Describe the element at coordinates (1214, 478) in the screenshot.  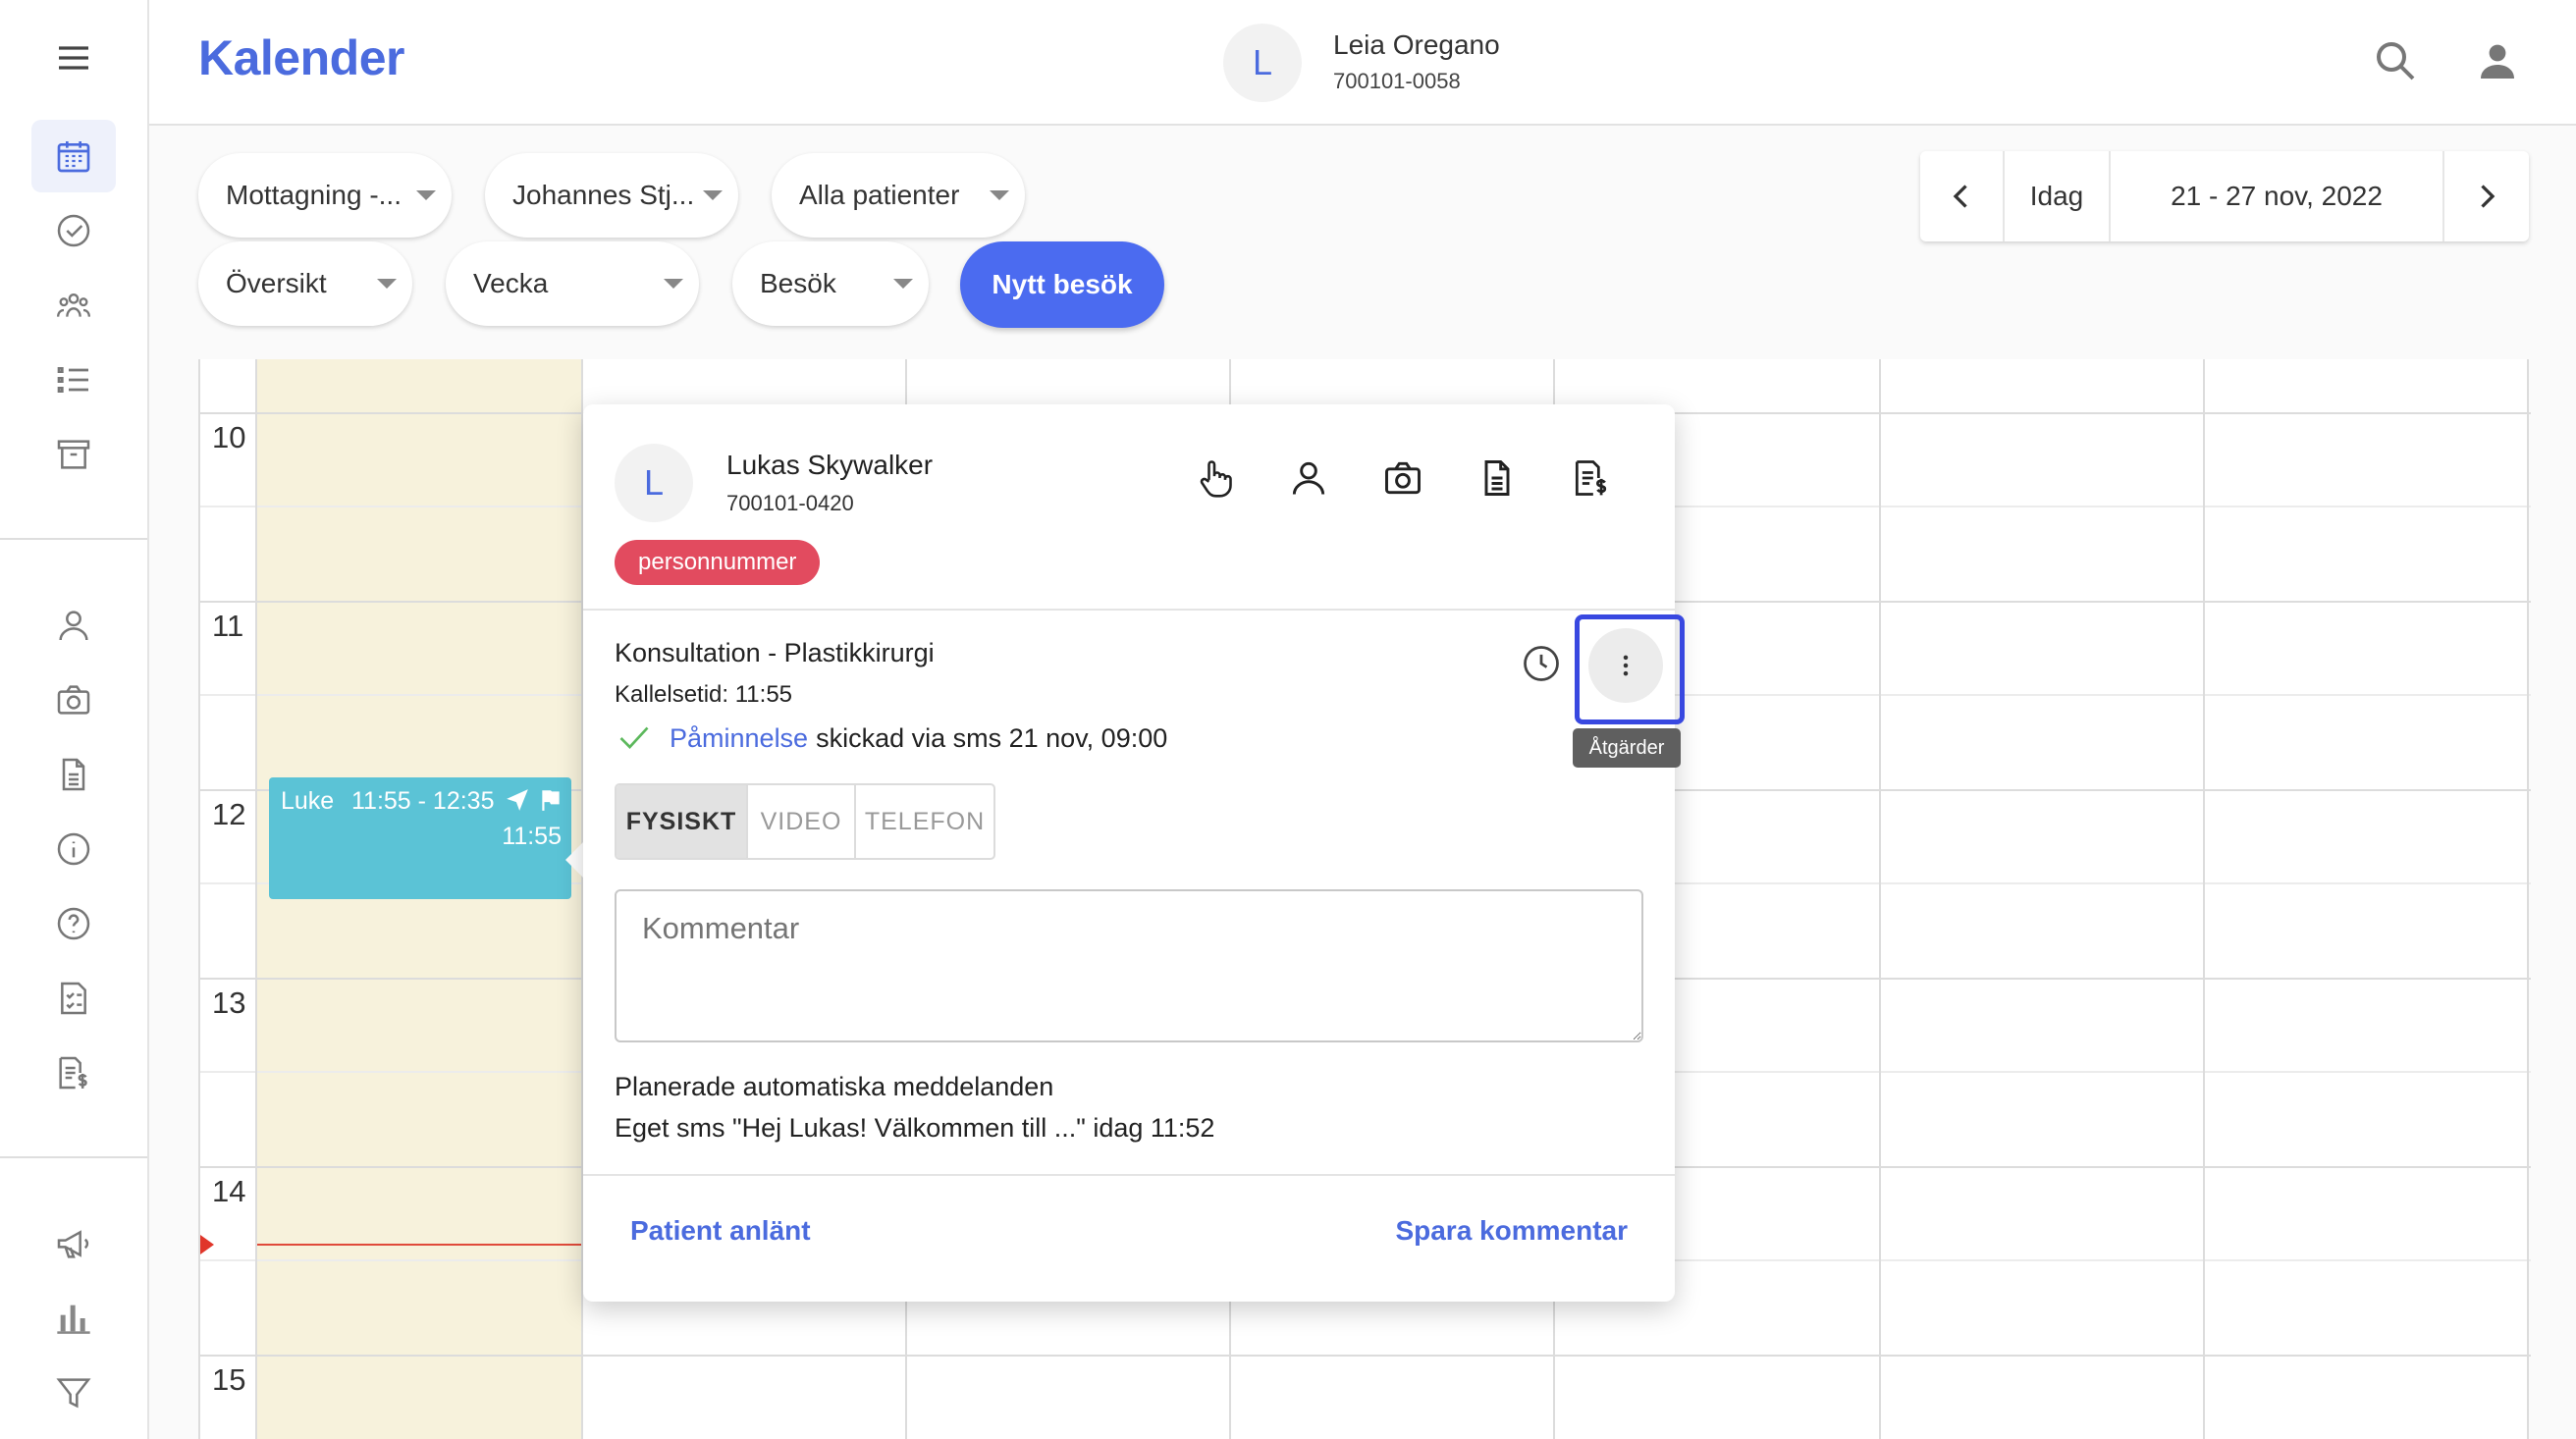
I see `pointer-hand-icon` at that location.